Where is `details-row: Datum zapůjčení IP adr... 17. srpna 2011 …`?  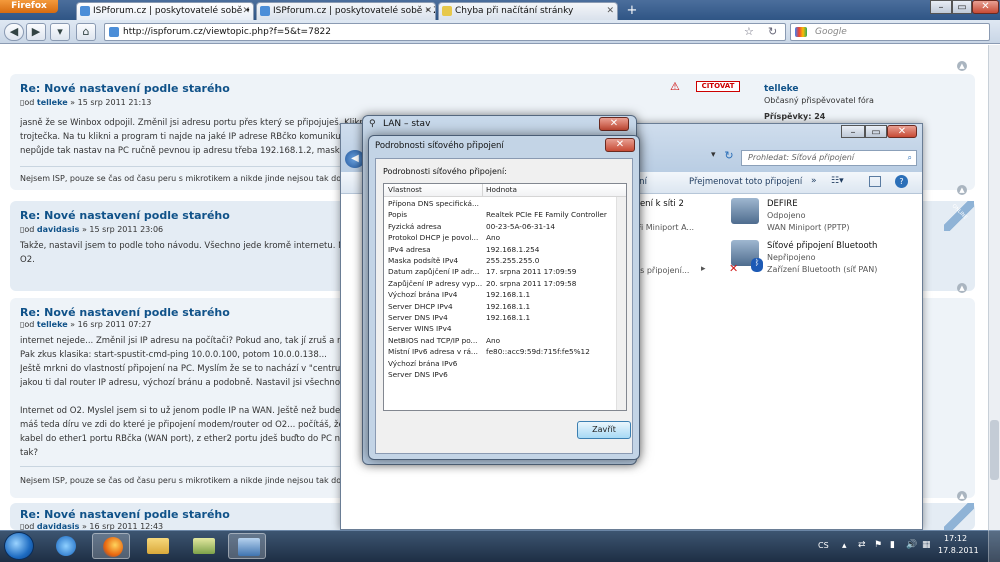
details-row: Datum zapůjčení IP adr... 17. srpna 2011 … is located at coordinates (506, 271).